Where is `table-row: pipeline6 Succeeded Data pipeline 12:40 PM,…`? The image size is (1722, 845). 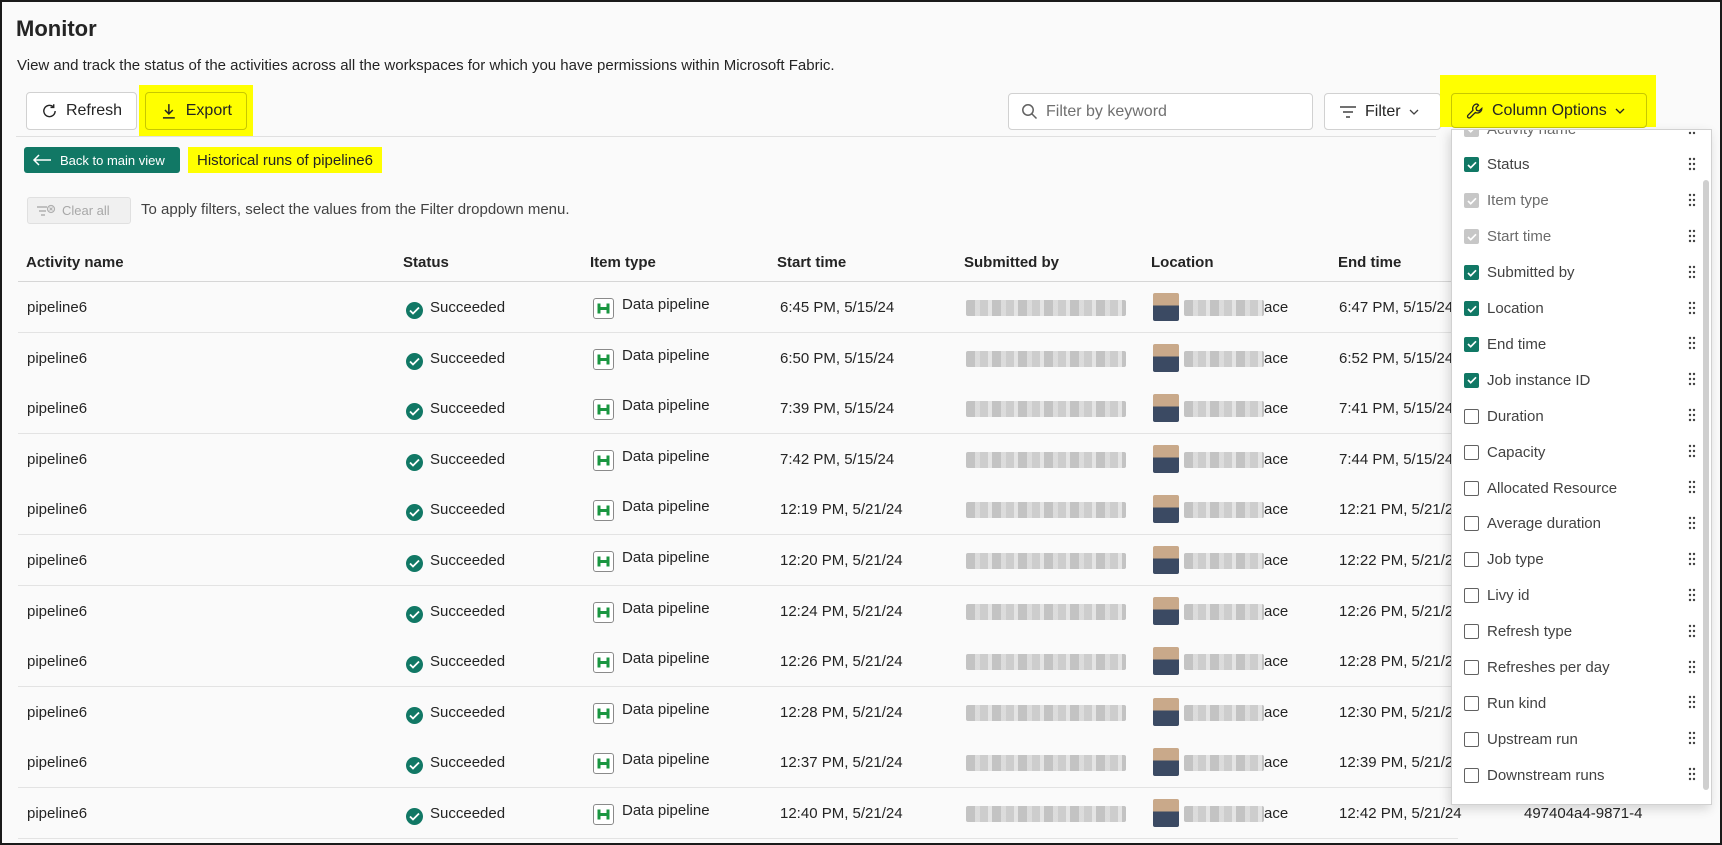 table-row: pipeline6 Succeeded Data pipeline 12:40 PM,… is located at coordinates (830, 813).